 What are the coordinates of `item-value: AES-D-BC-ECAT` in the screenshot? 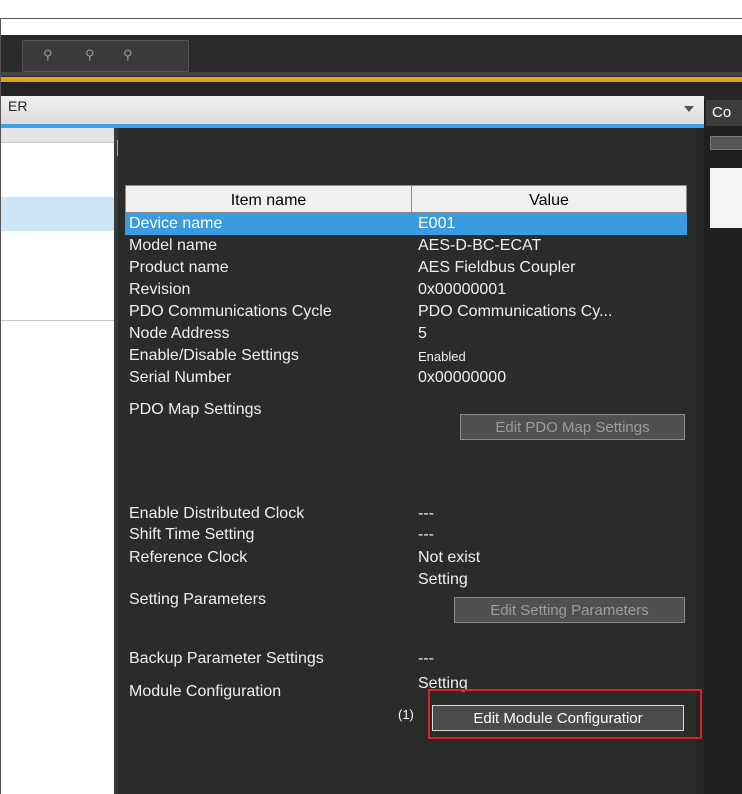 It's located at (480, 245).